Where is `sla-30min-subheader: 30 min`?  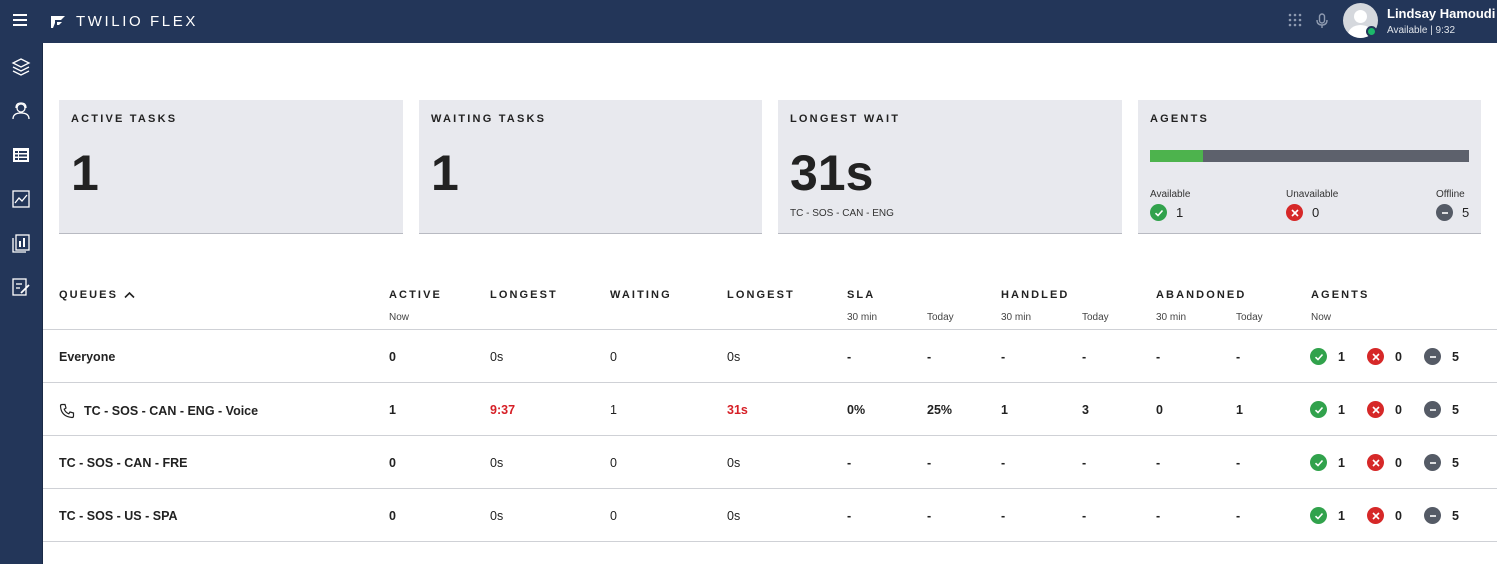
sla-30min-subheader: 30 min is located at coordinates (862, 317).